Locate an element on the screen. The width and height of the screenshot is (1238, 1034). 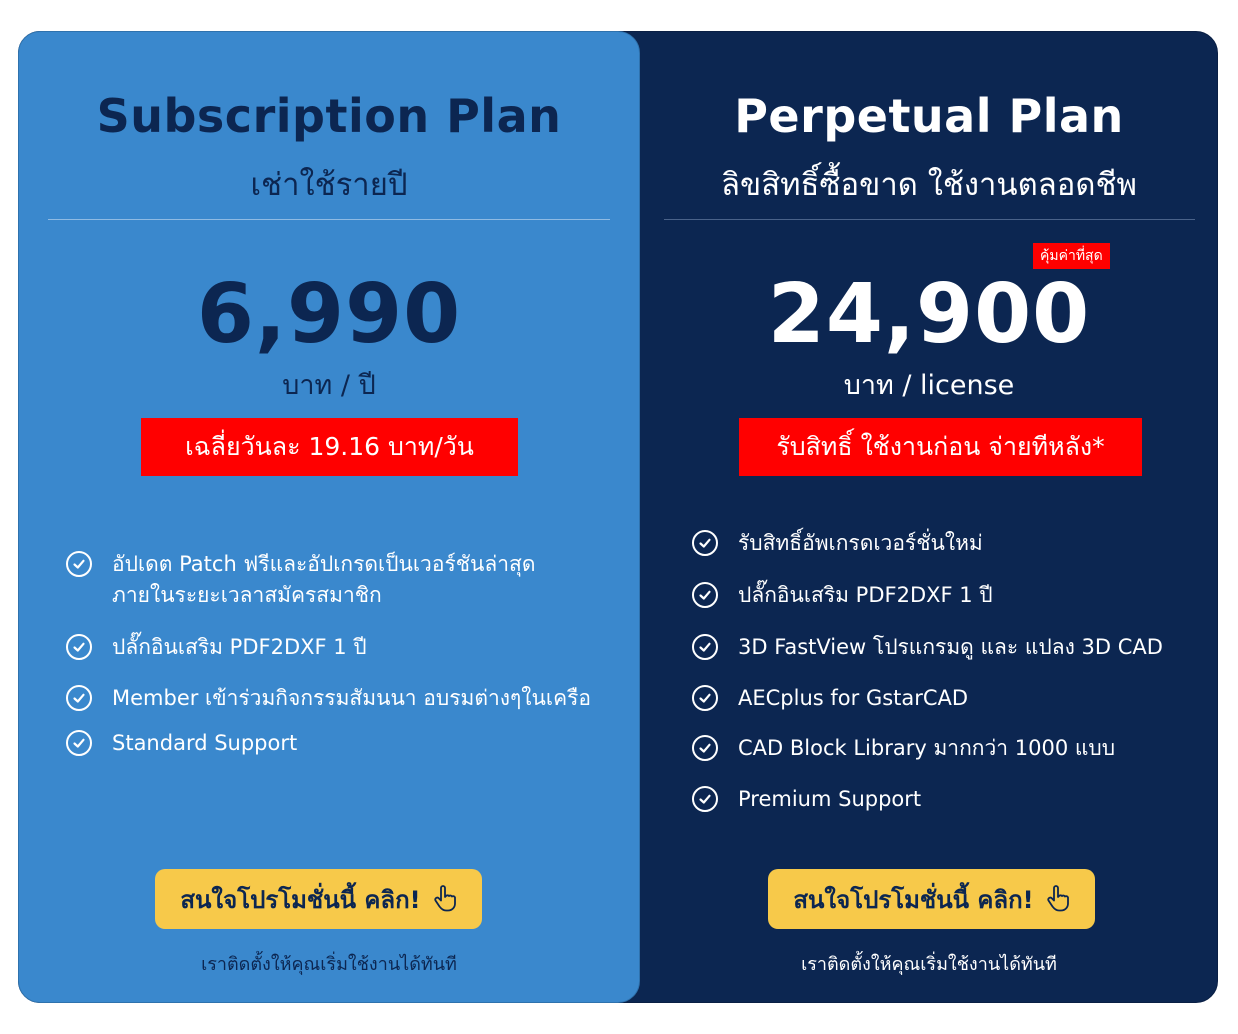
feature-item: Premium Support is located at coordinates (806, 799).